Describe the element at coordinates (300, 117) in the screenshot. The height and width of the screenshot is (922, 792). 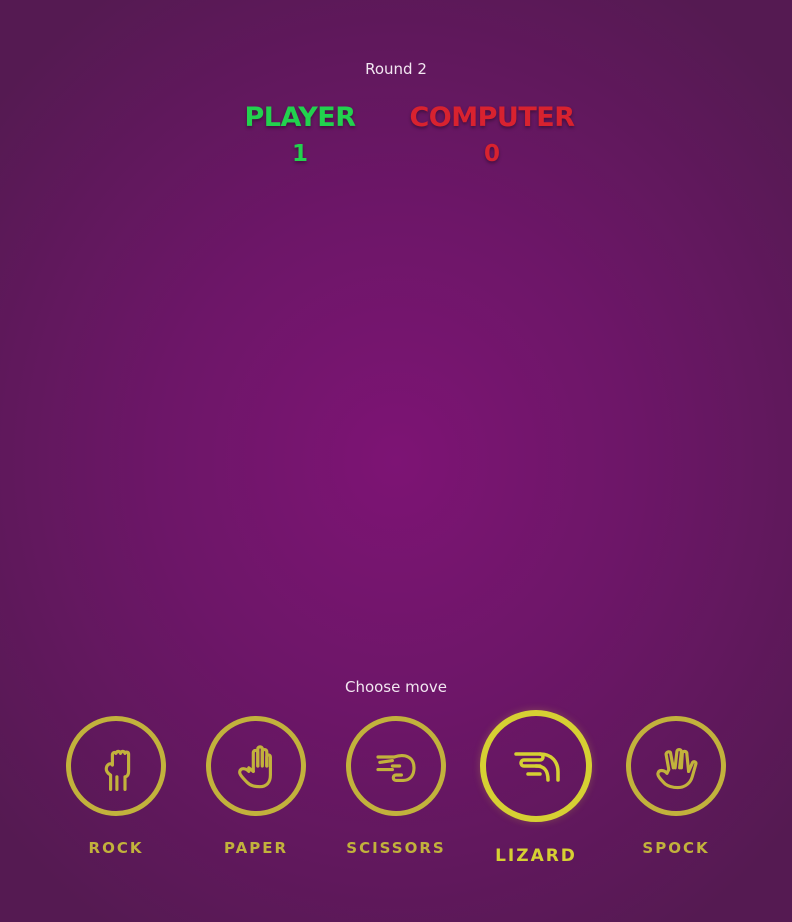
I see `player-label: PLAYER` at that location.